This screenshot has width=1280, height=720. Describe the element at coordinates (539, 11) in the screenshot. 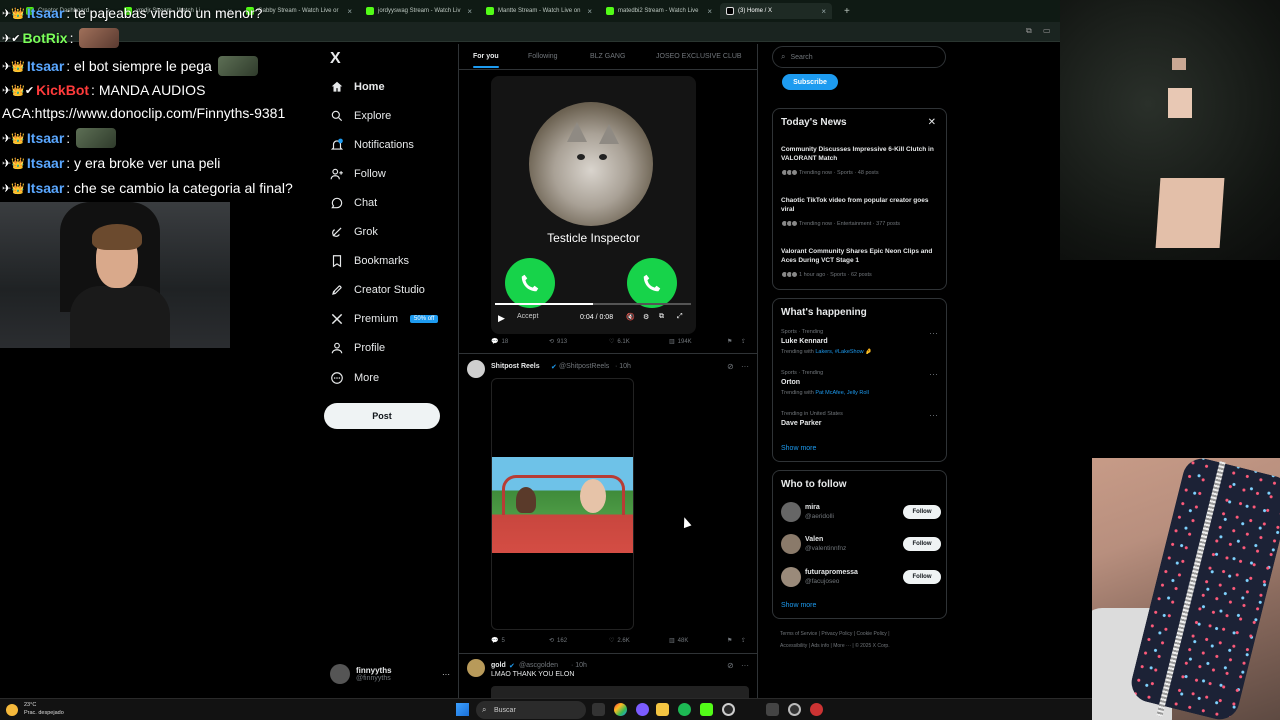

I see `browser-tab: Mantte Stream - Watch Live on ×` at that location.